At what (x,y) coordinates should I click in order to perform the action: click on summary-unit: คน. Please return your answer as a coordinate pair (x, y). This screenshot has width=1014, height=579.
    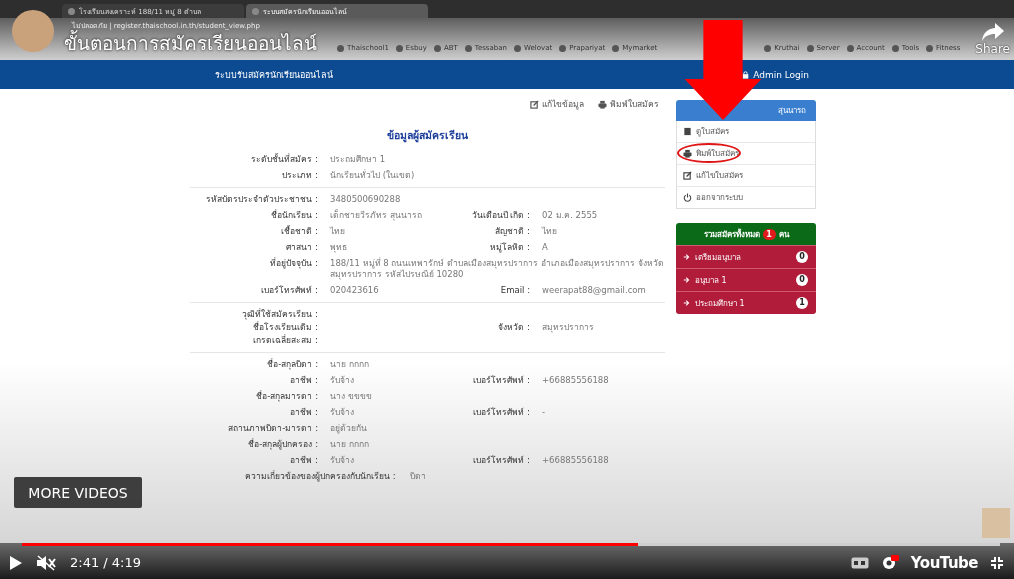
    Looking at the image, I should click on (783, 234).